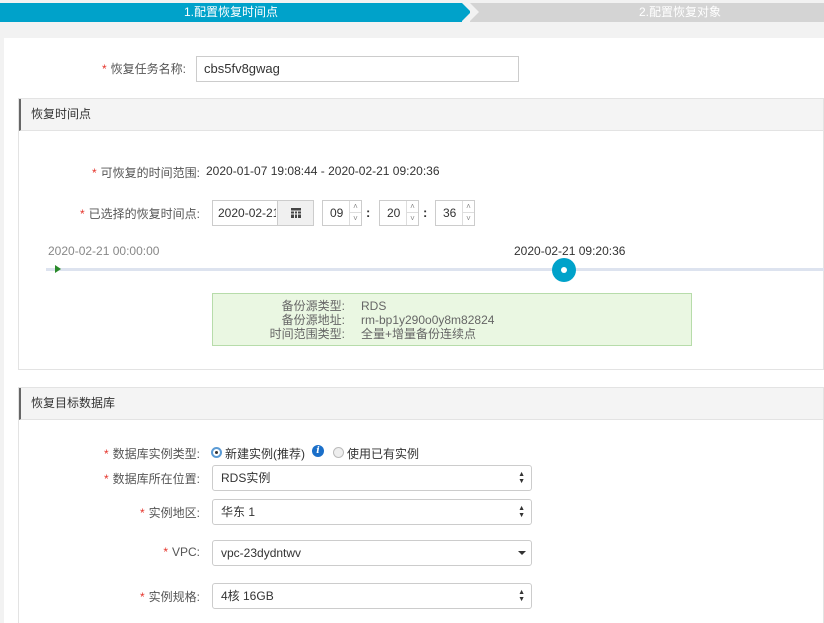 The image size is (824, 623). What do you see at coordinates (372, 512) in the screenshot?
I see `region-select: 华东 1 ▲ ▼` at bounding box center [372, 512].